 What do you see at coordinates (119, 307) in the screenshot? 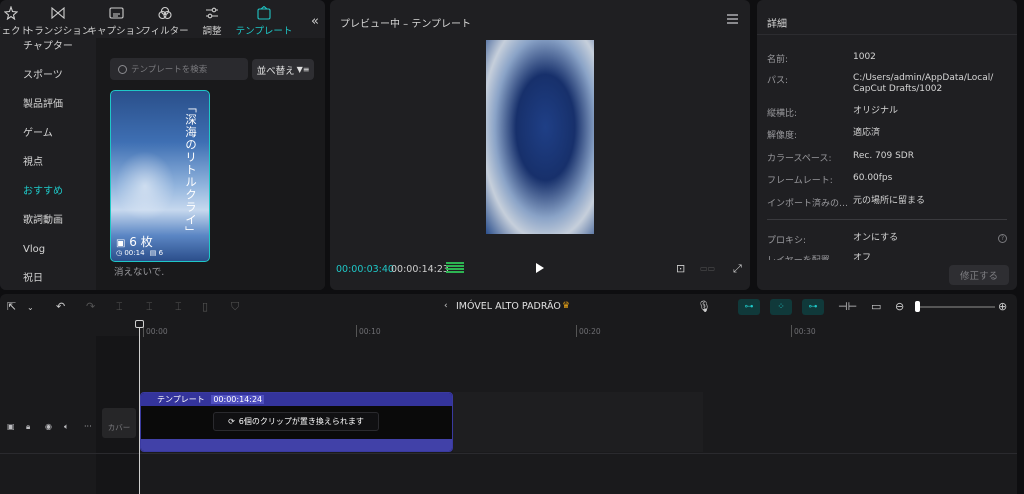
I see `split-icon: ⌶` at bounding box center [119, 307].